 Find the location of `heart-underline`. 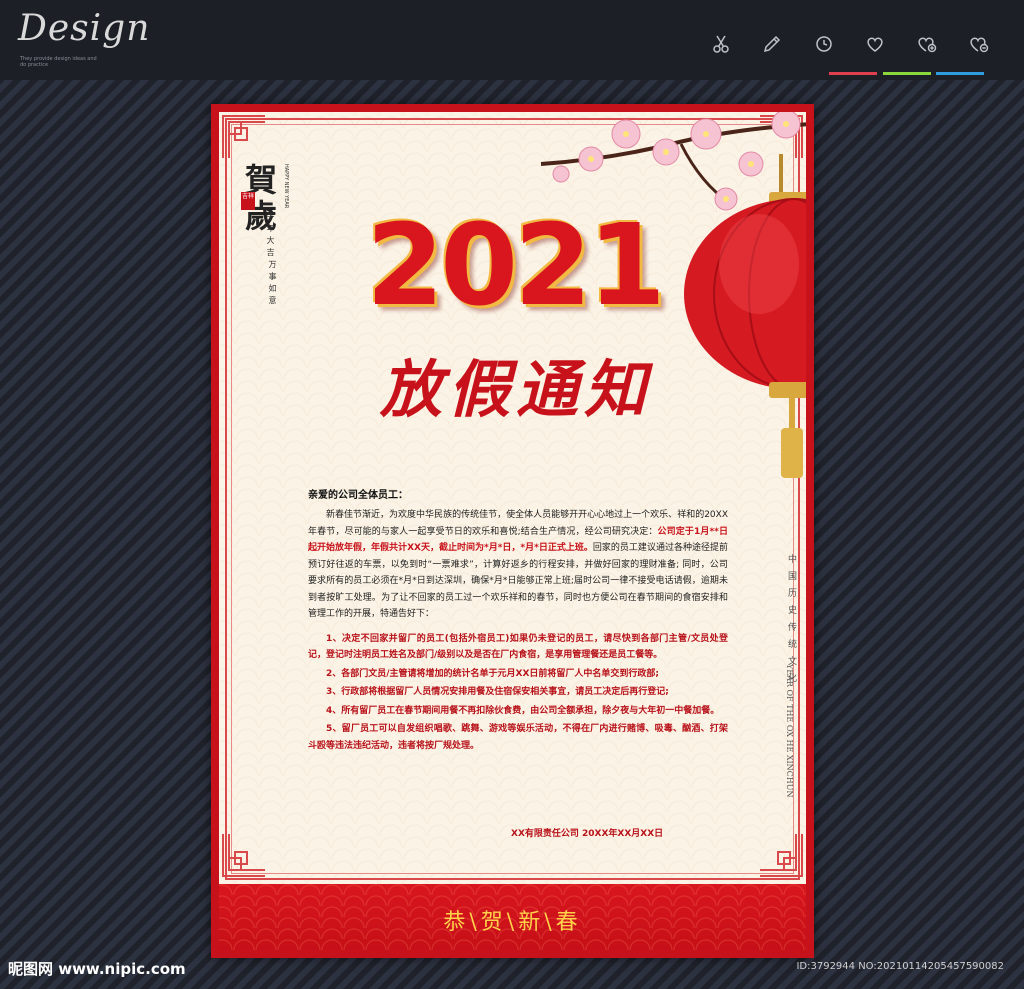

heart-underline is located at coordinates (853, 73).